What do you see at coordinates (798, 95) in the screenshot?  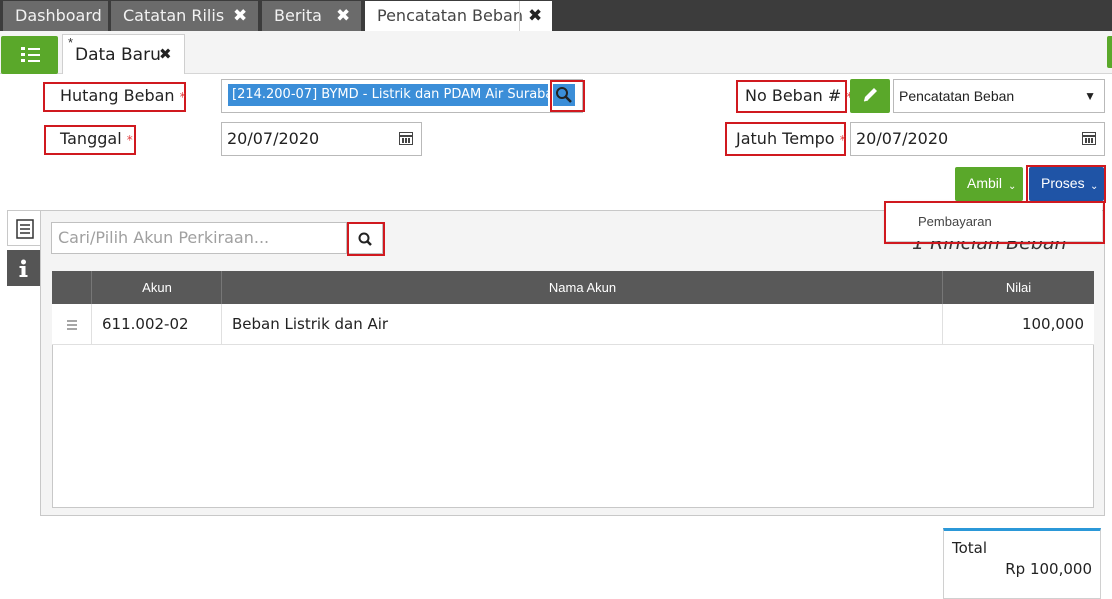 I see `no-beban-label: No Beban # *` at bounding box center [798, 95].